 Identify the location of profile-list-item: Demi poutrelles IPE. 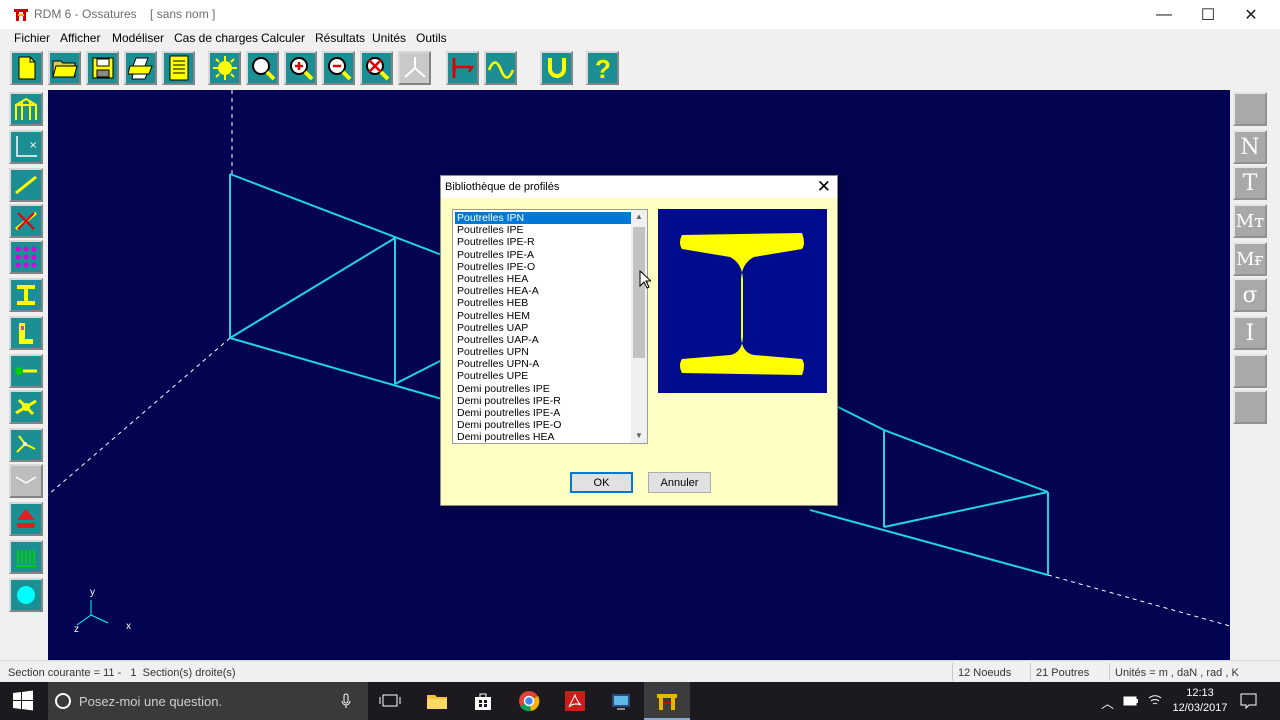
(543, 389).